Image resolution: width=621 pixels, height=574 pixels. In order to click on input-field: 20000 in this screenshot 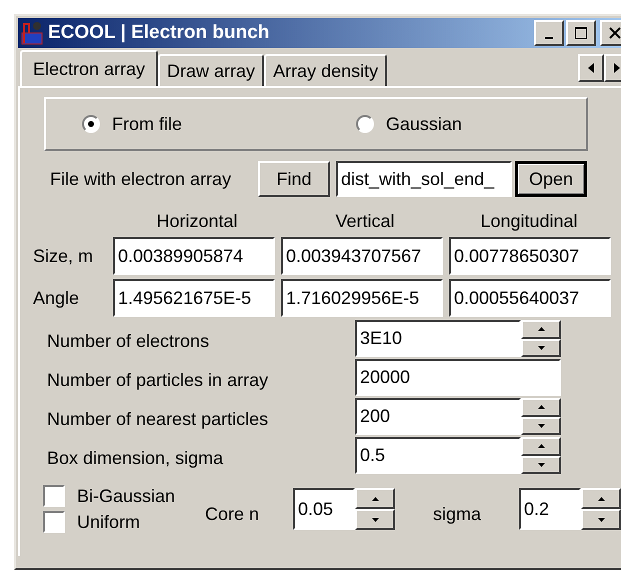, I will do `click(458, 377)`.